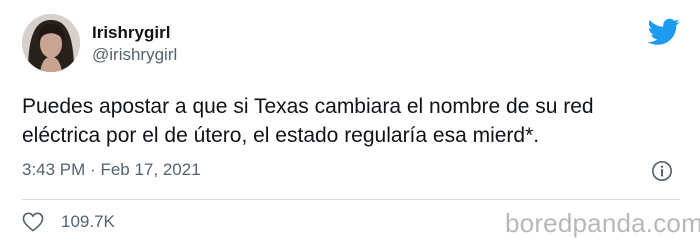 This screenshot has width=700, height=249. Describe the element at coordinates (134, 55) in the screenshot. I see `user-handle: @irishrygirl` at that location.